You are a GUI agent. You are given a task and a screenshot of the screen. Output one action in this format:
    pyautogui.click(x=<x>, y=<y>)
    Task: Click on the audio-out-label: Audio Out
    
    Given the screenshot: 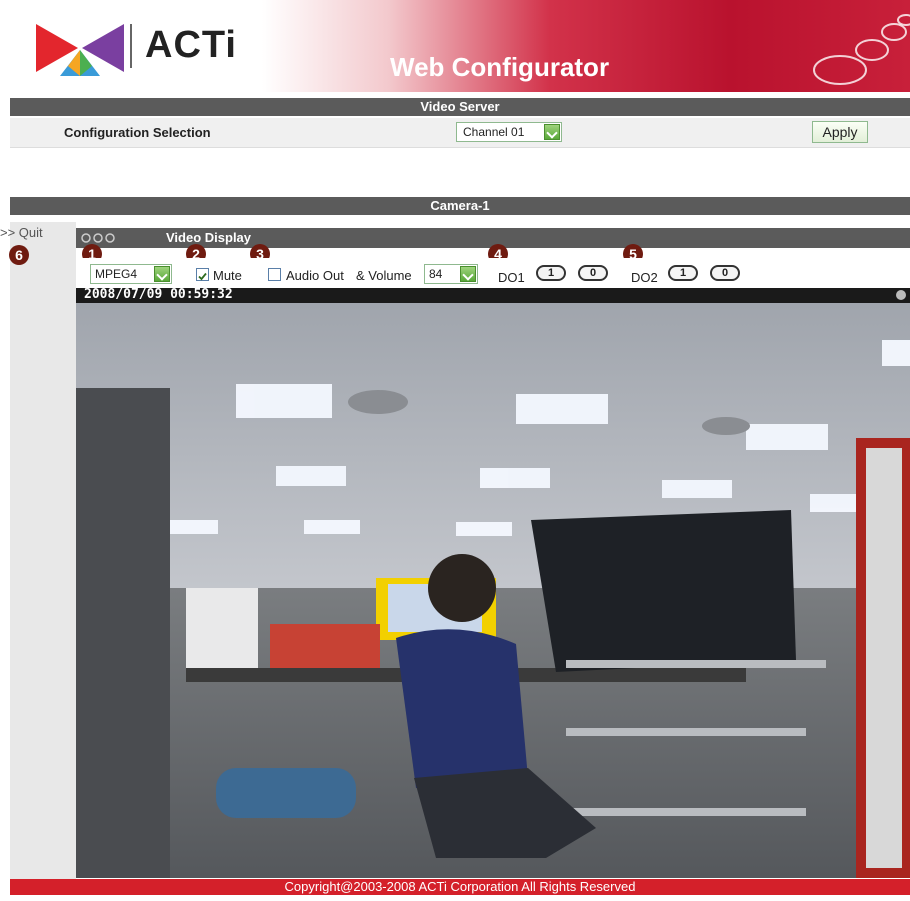 What is the action you would take?
    pyautogui.click(x=315, y=275)
    